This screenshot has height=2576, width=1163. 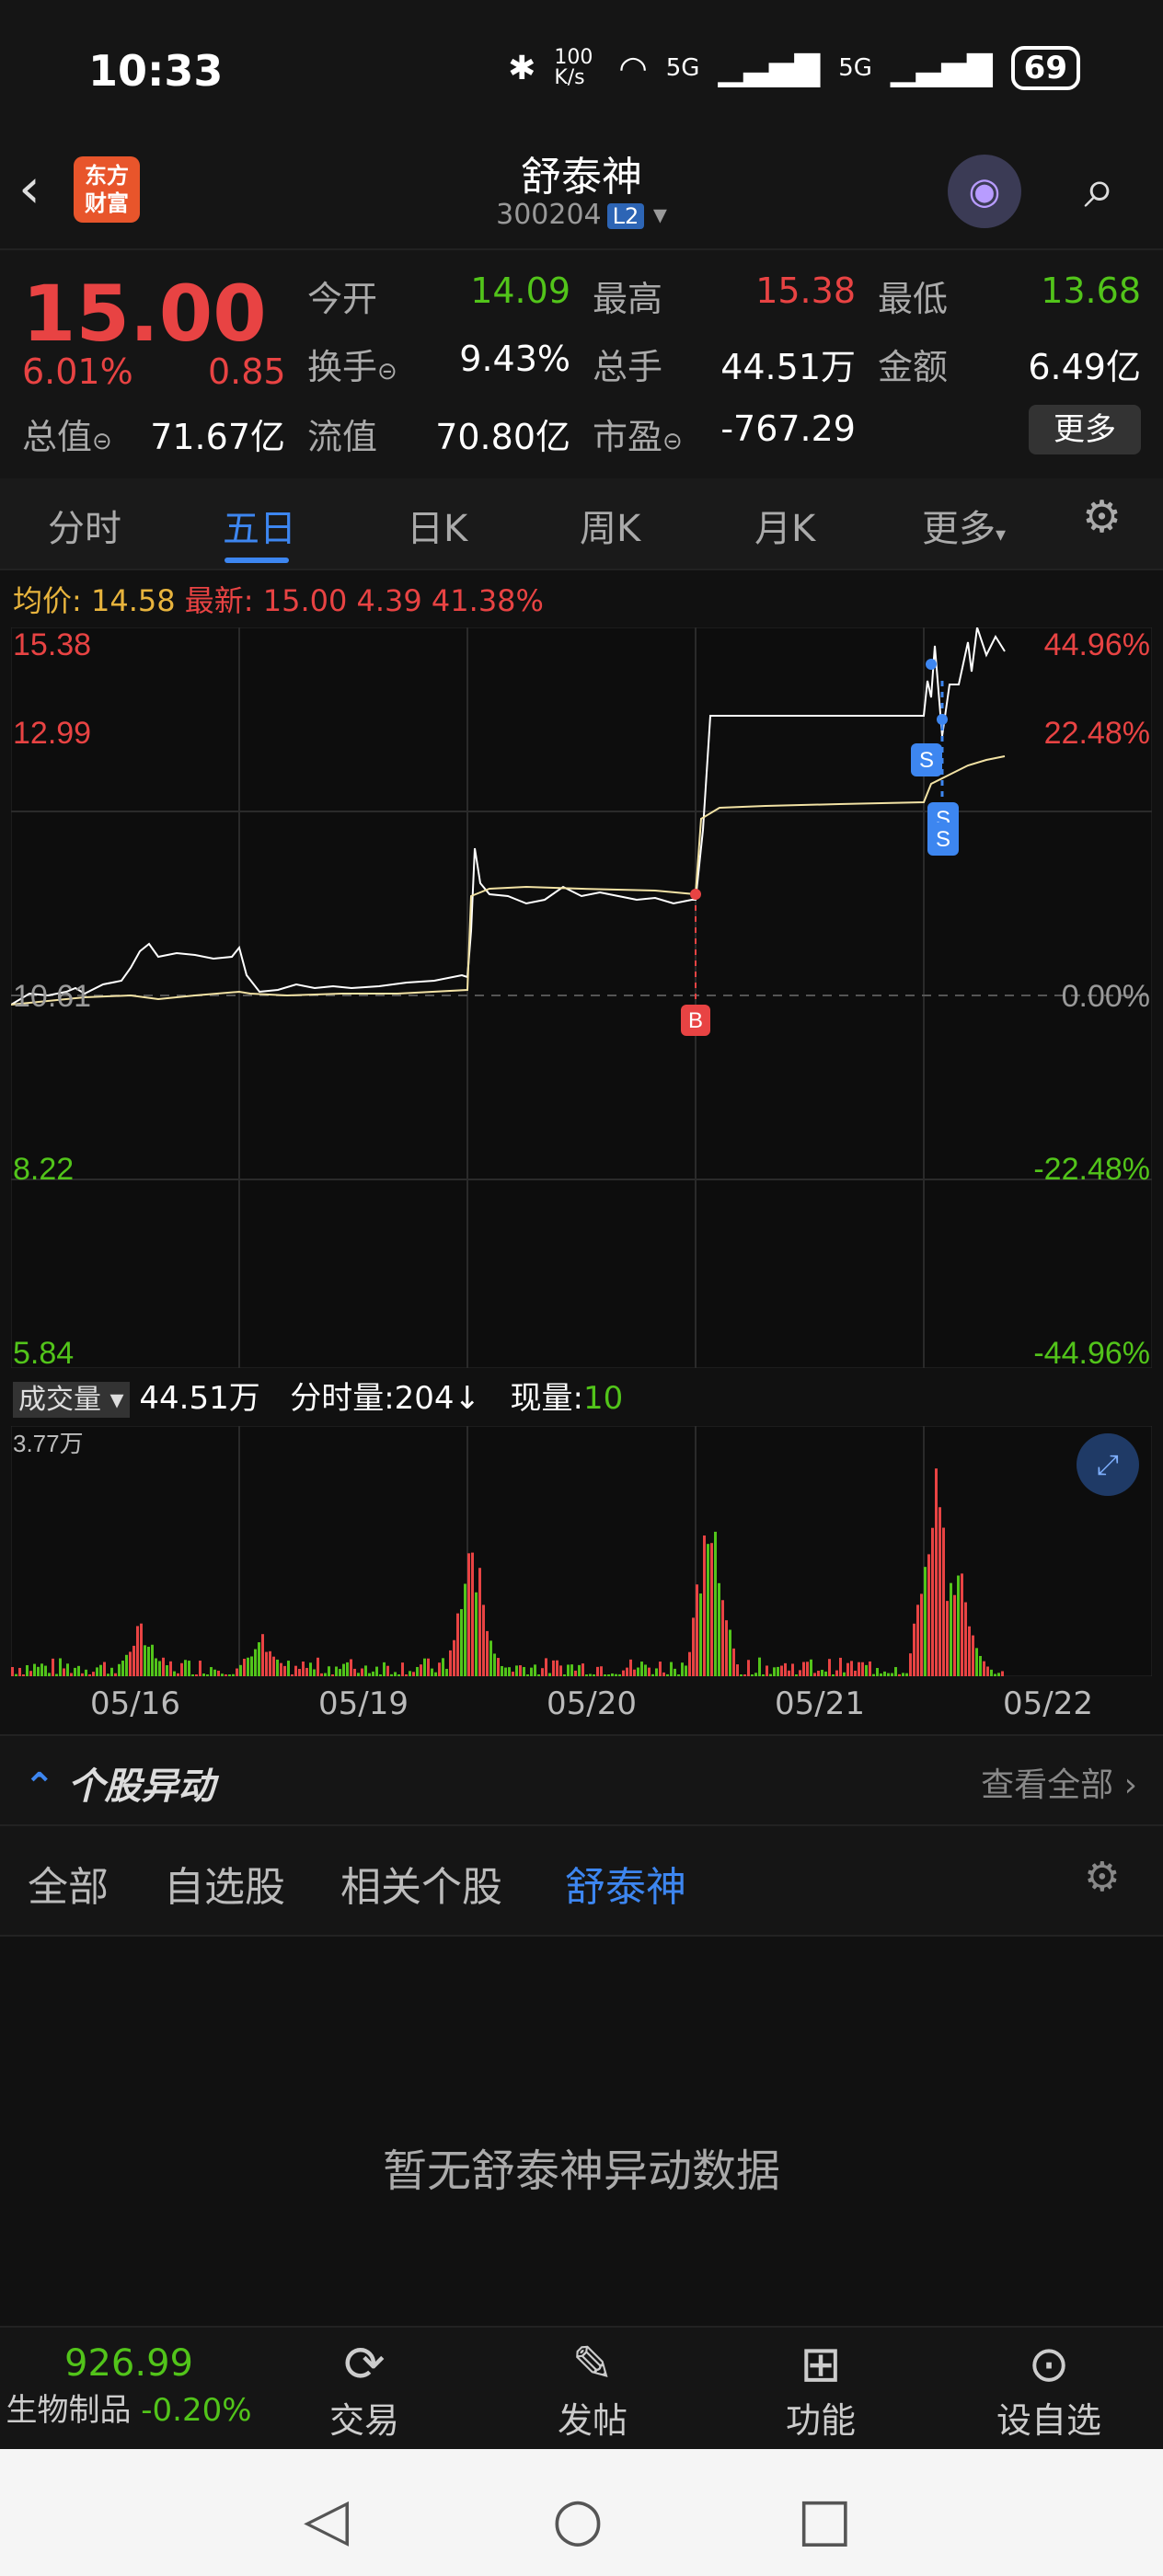 What do you see at coordinates (437, 525) in the screenshot?
I see `tab-daily-k: 日K` at bounding box center [437, 525].